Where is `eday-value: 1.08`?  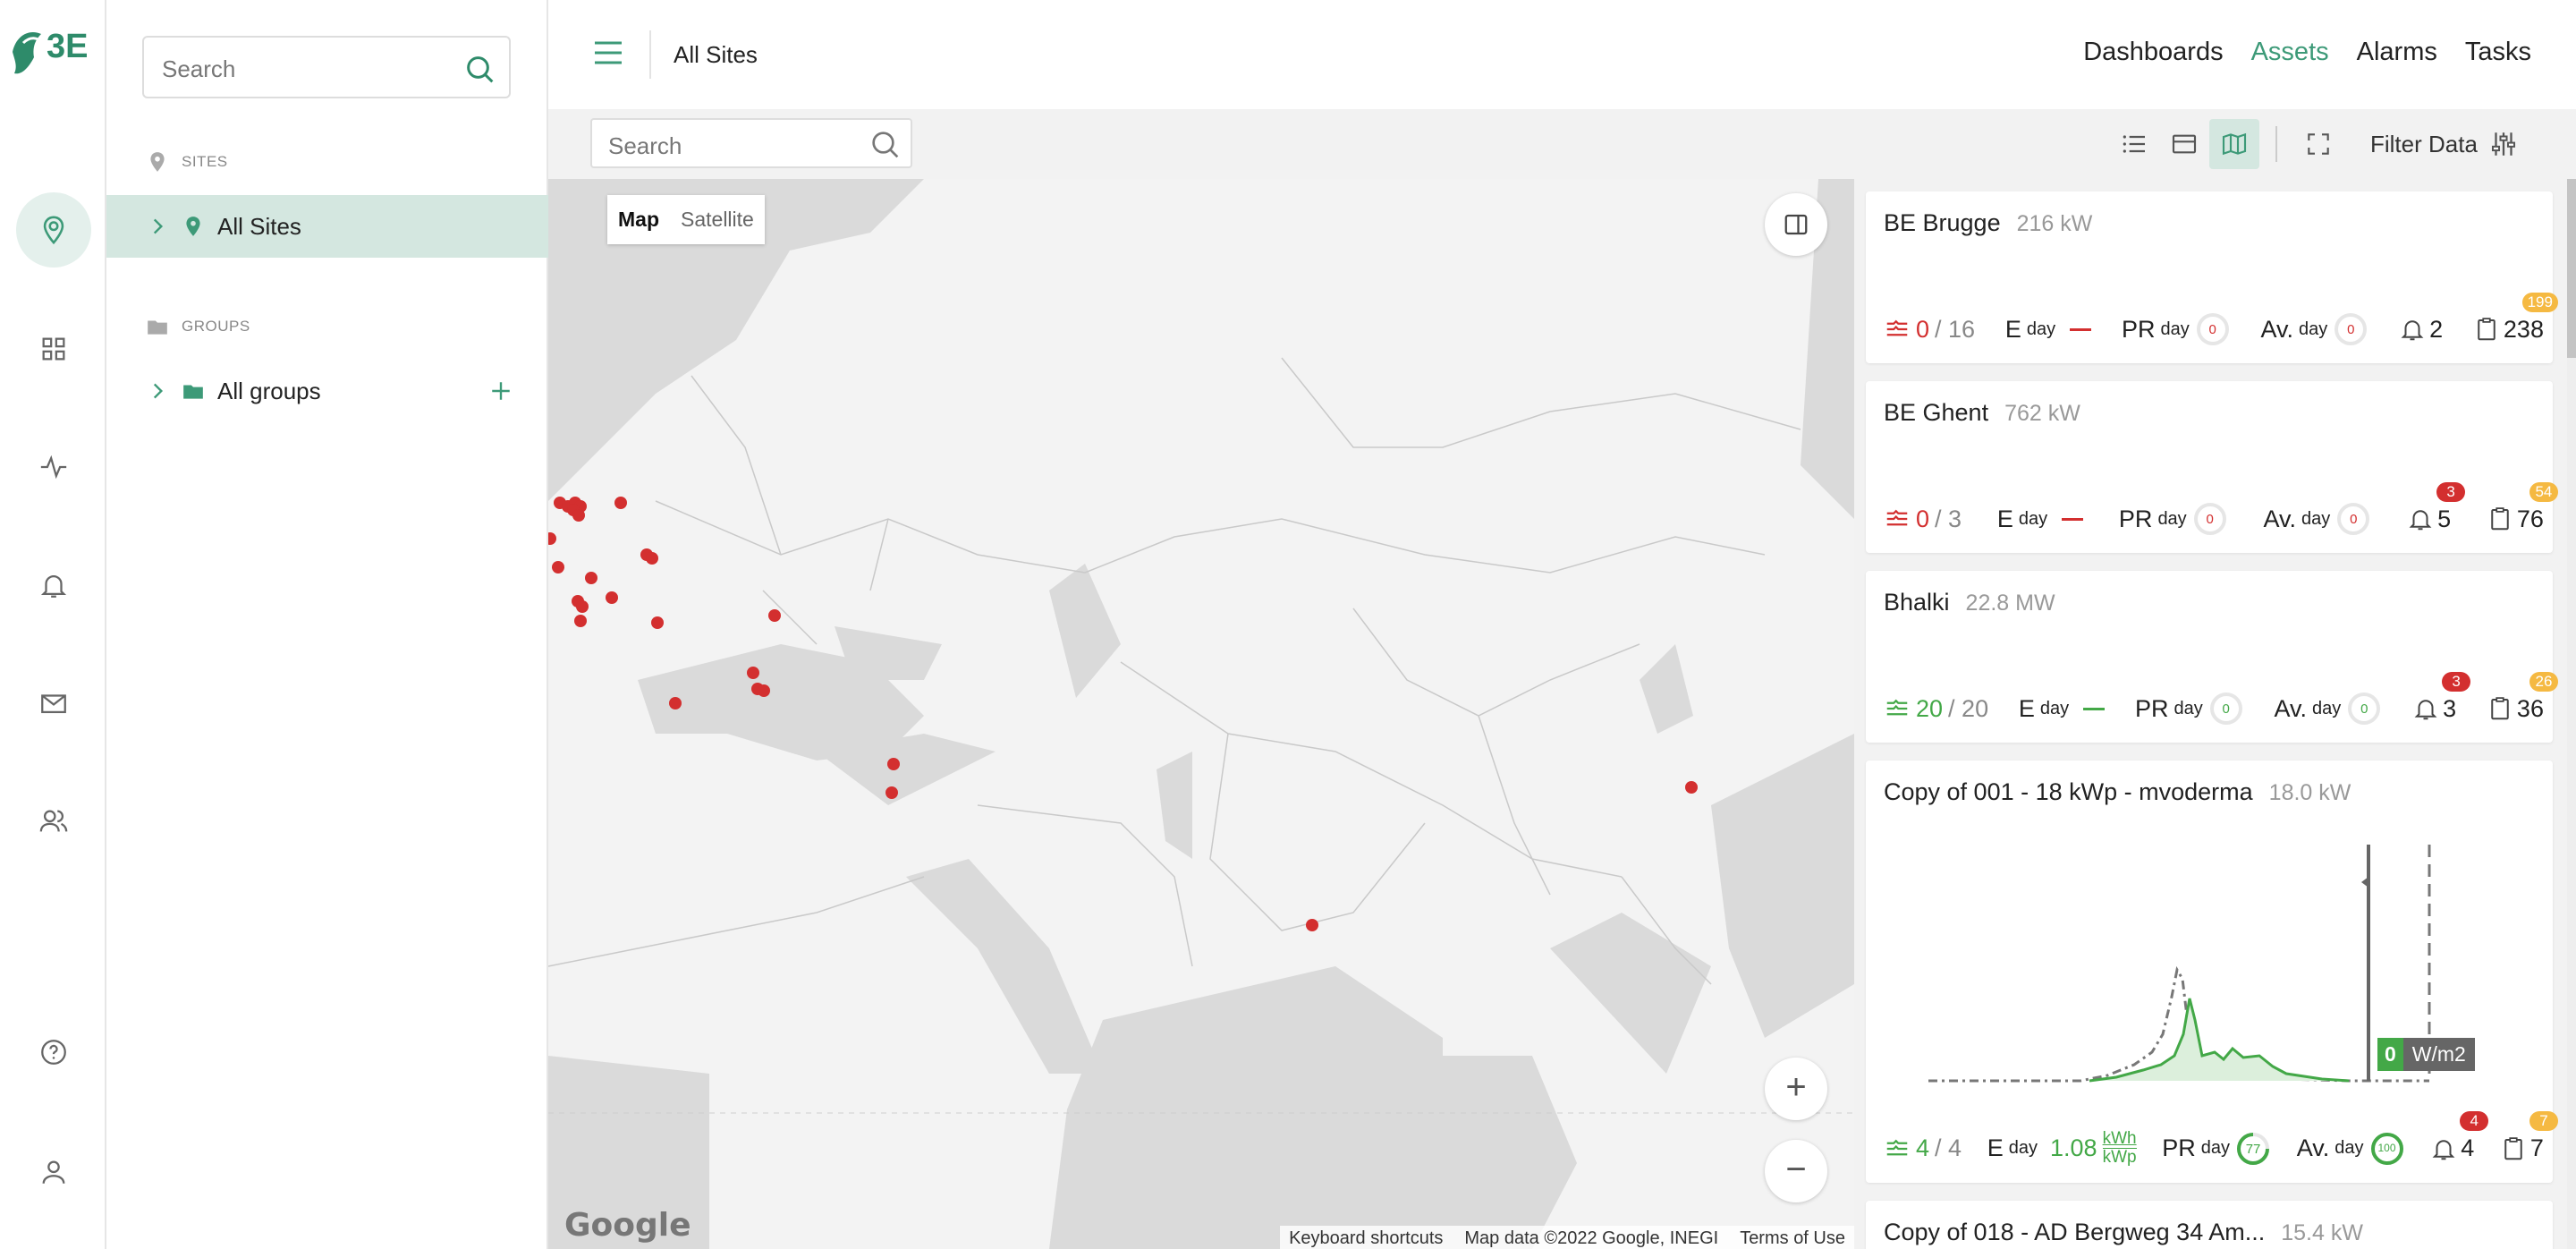 eday-value: 1.08 is located at coordinates (2073, 1147).